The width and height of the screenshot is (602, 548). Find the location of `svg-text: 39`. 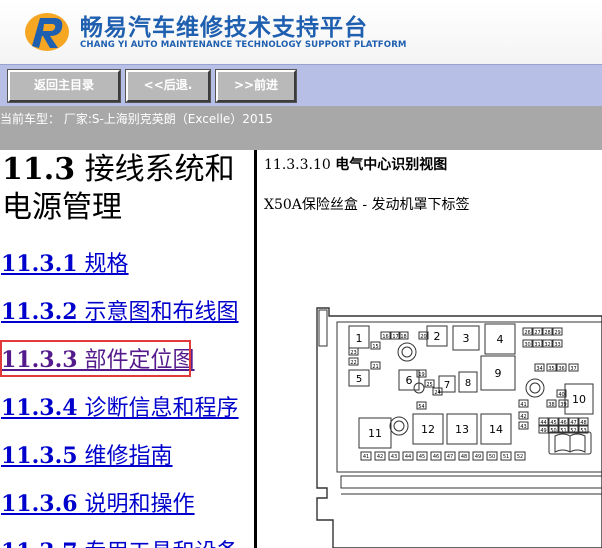

svg-text: 39 is located at coordinates (563, 405).